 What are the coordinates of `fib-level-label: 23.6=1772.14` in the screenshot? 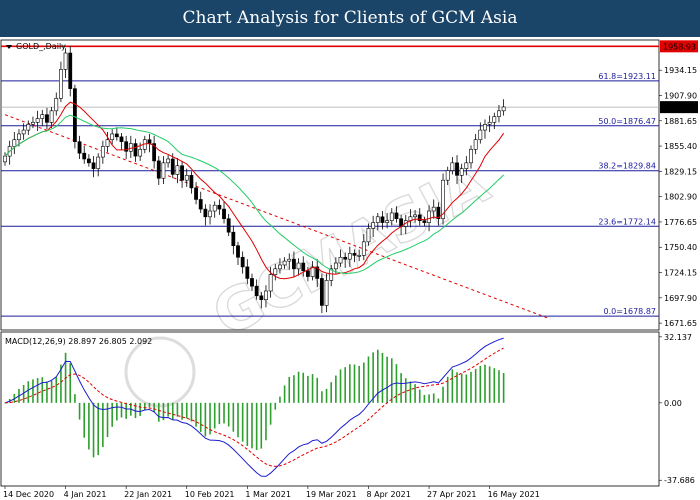 It's located at (627, 221).